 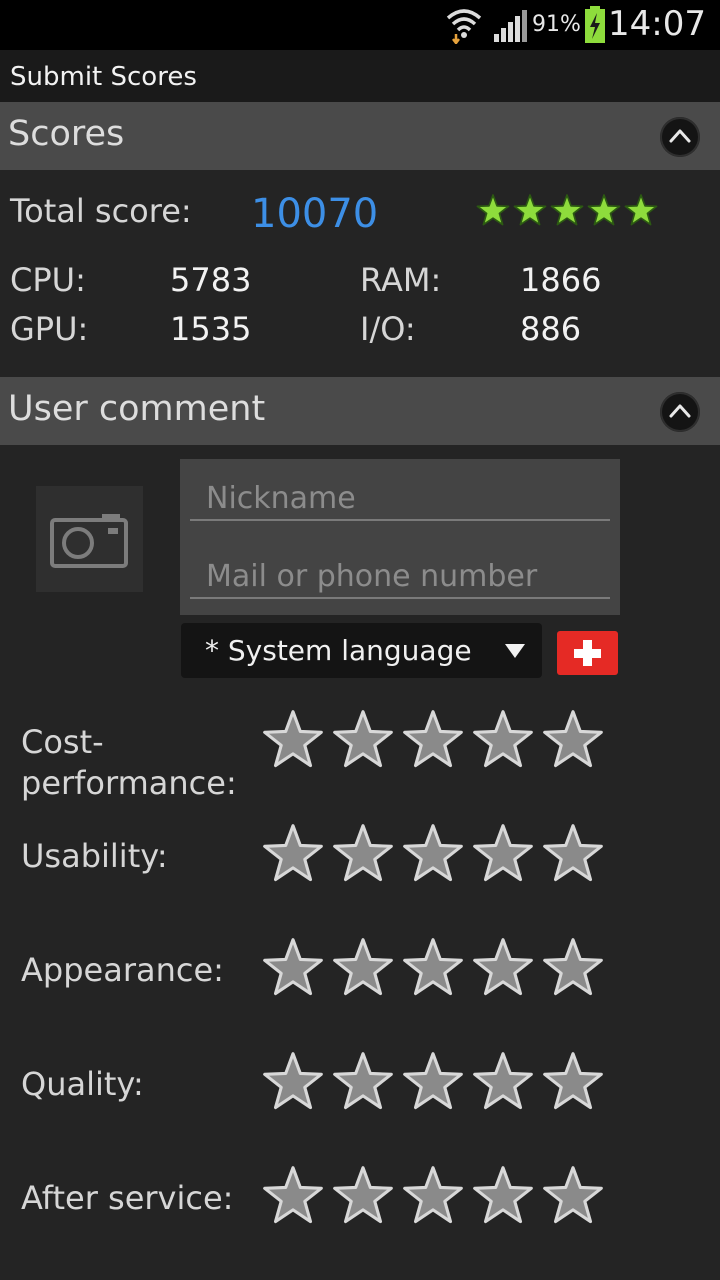 What do you see at coordinates (556, 24) in the screenshot?
I see `battery-percent: 91%` at bounding box center [556, 24].